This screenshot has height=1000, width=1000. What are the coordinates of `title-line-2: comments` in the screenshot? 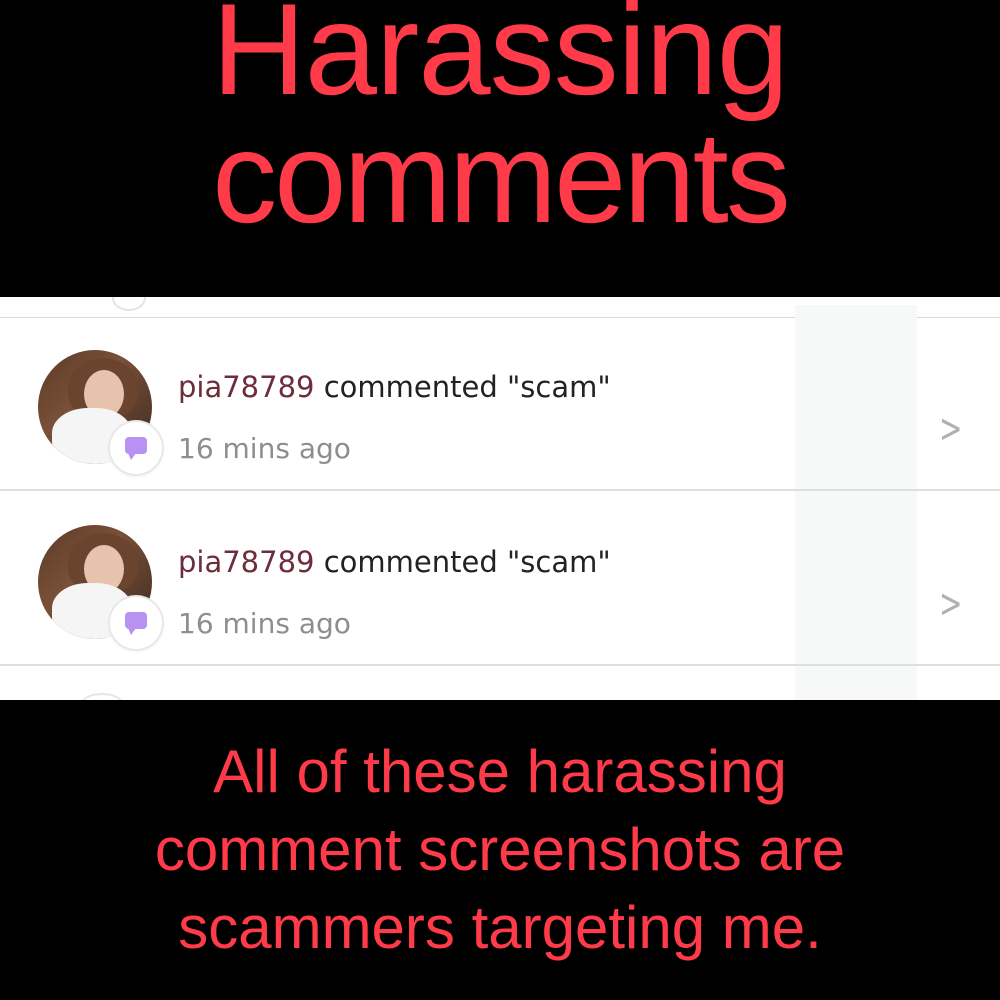 It's located at (501, 177).